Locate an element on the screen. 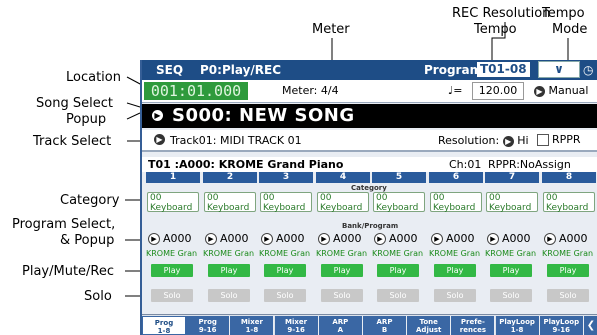 The width and height of the screenshot is (597, 335). tab-label-line2: B is located at coordinates (384, 330).